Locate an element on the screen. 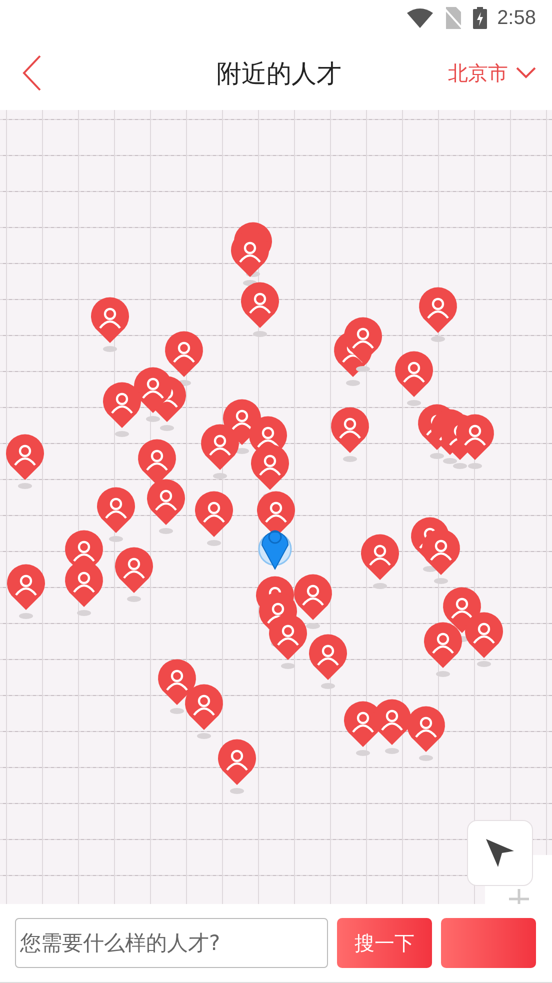 Image resolution: width=552 pixels, height=983 pixels. battery-charging-icon is located at coordinates (480, 18).